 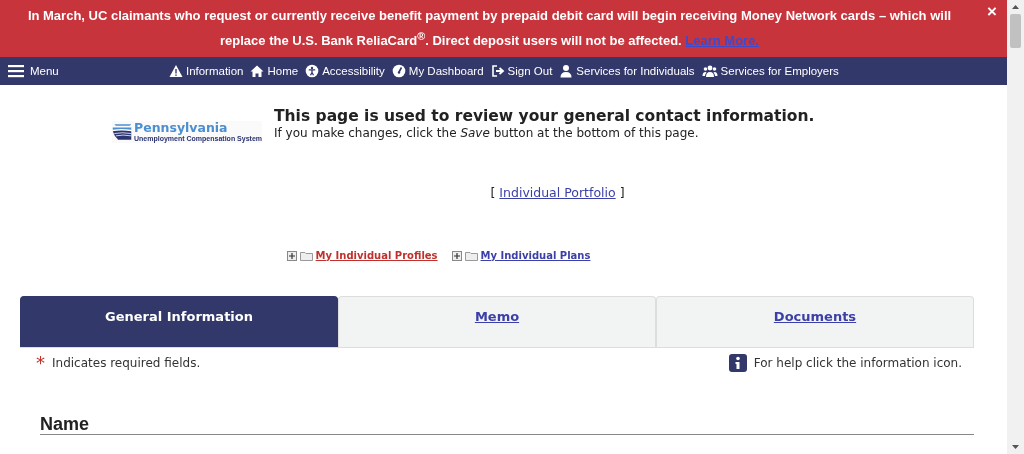 What do you see at coordinates (497, 71) in the screenshot?
I see `sign-out-icon` at bounding box center [497, 71].